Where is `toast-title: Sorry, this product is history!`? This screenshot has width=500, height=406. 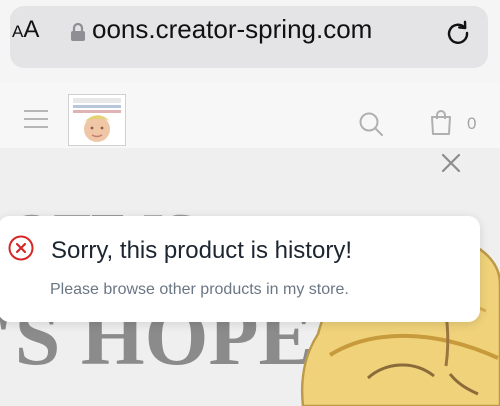 toast-title: Sorry, this product is history! is located at coordinates (201, 250).